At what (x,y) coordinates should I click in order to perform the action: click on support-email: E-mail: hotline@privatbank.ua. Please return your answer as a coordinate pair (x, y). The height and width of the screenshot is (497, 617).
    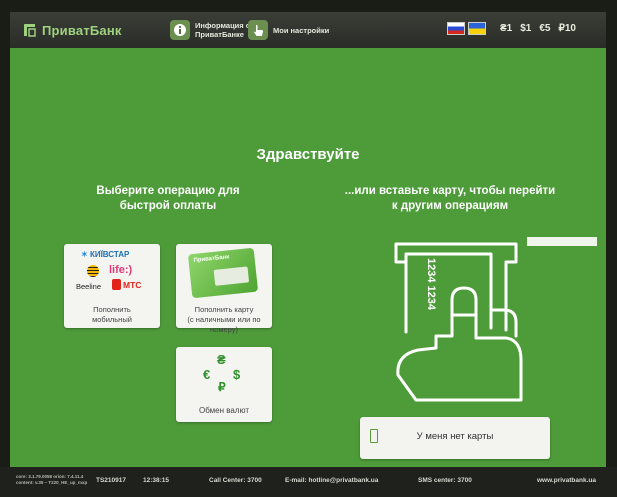
    Looking at the image, I should click on (332, 480).